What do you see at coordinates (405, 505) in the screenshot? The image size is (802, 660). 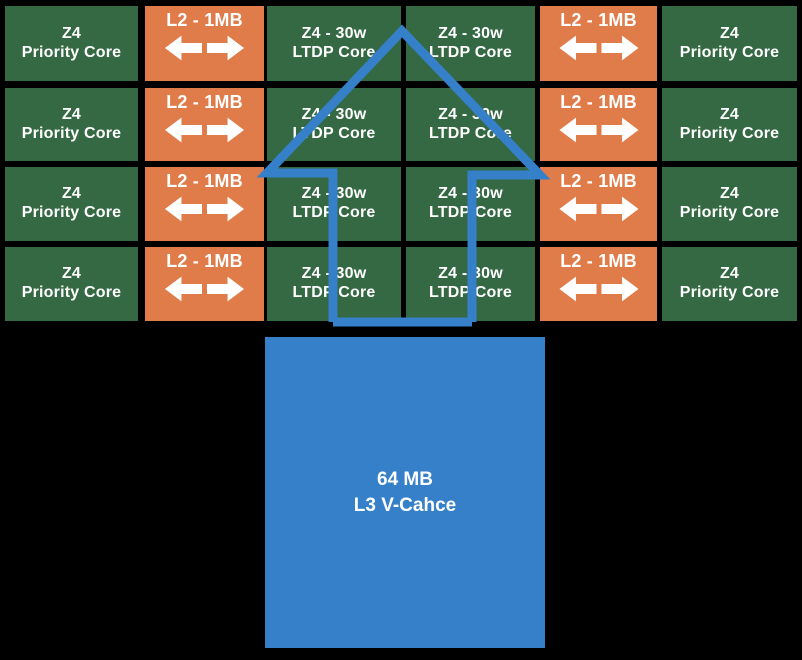 I see `l3-name-label: L3 V-Cahce` at bounding box center [405, 505].